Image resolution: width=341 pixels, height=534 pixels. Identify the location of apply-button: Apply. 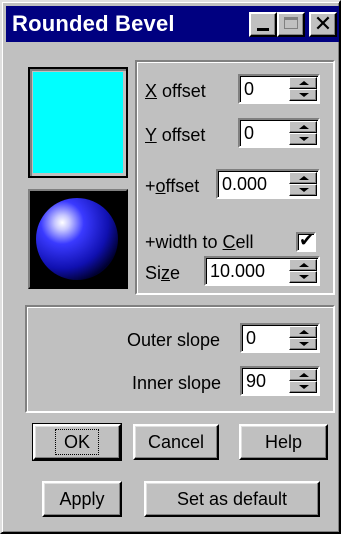
(82, 499).